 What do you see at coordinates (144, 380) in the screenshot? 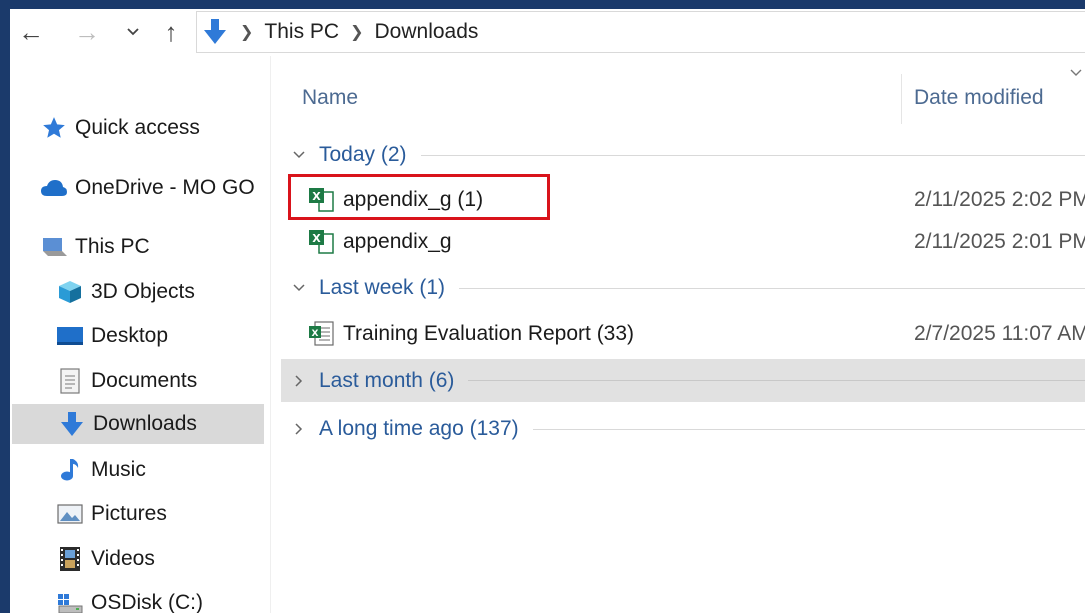
I see `nav-item-label: Documents` at bounding box center [144, 380].